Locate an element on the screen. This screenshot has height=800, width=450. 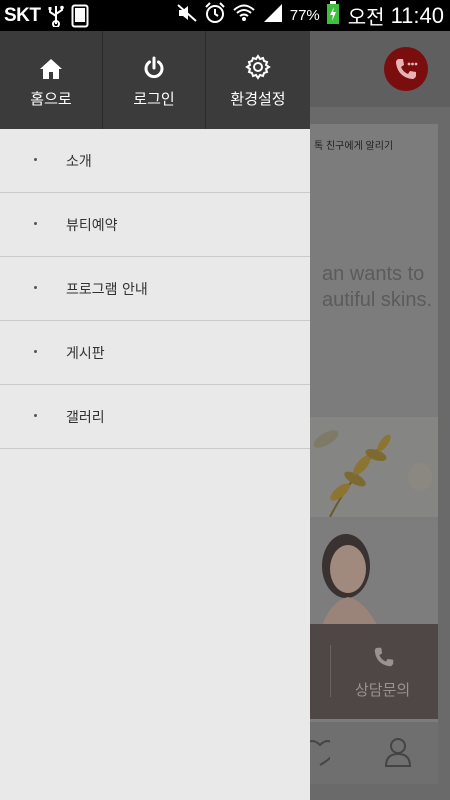
menu-item-label: 갤러리 is located at coordinates (85, 417).